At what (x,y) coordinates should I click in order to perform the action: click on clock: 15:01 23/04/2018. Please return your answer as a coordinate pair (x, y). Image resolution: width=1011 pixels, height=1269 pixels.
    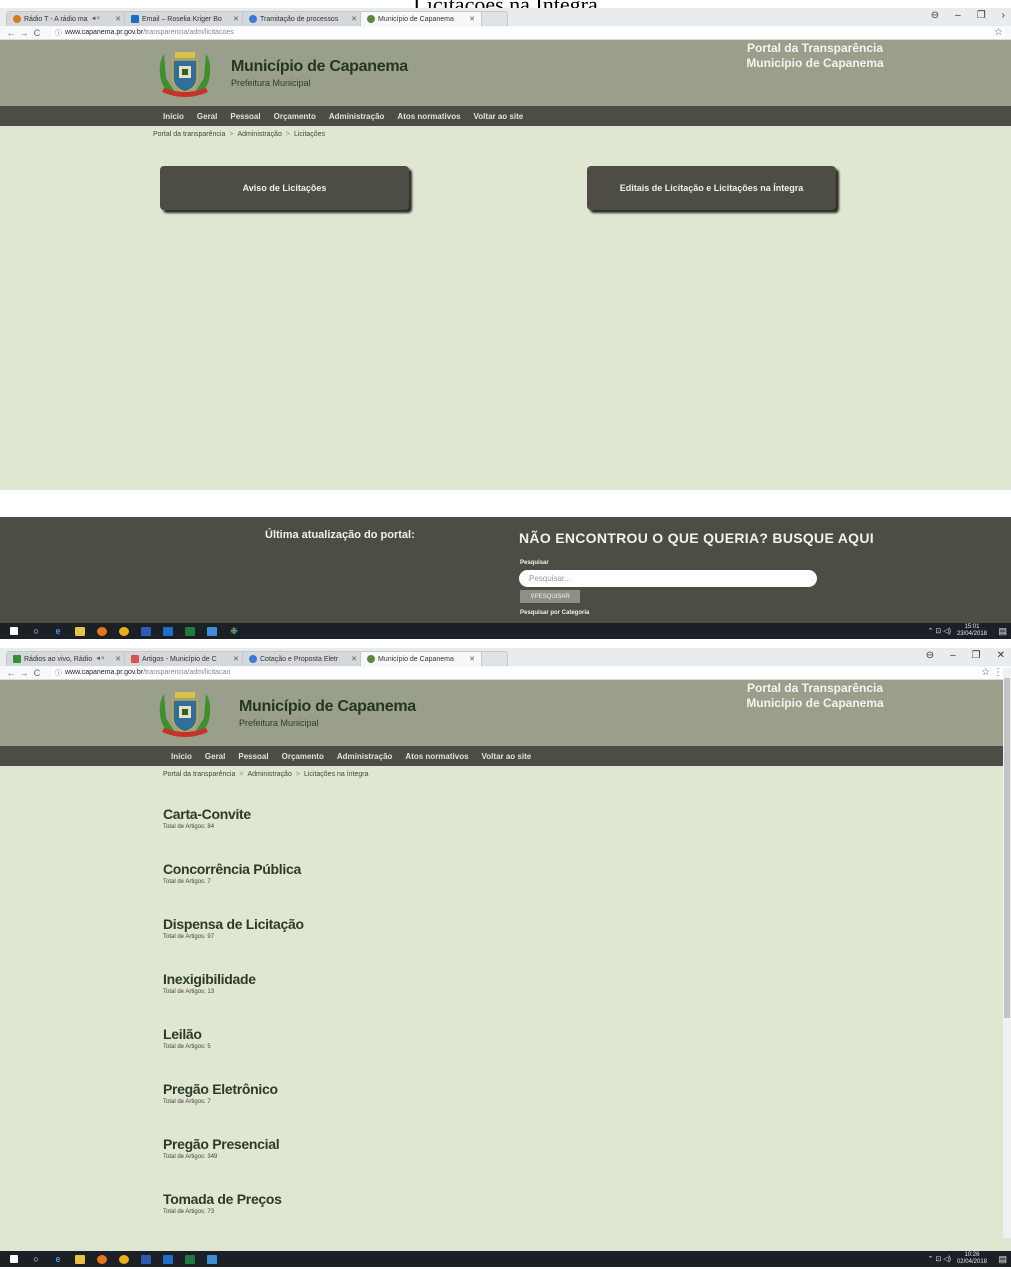
    Looking at the image, I should click on (972, 631).